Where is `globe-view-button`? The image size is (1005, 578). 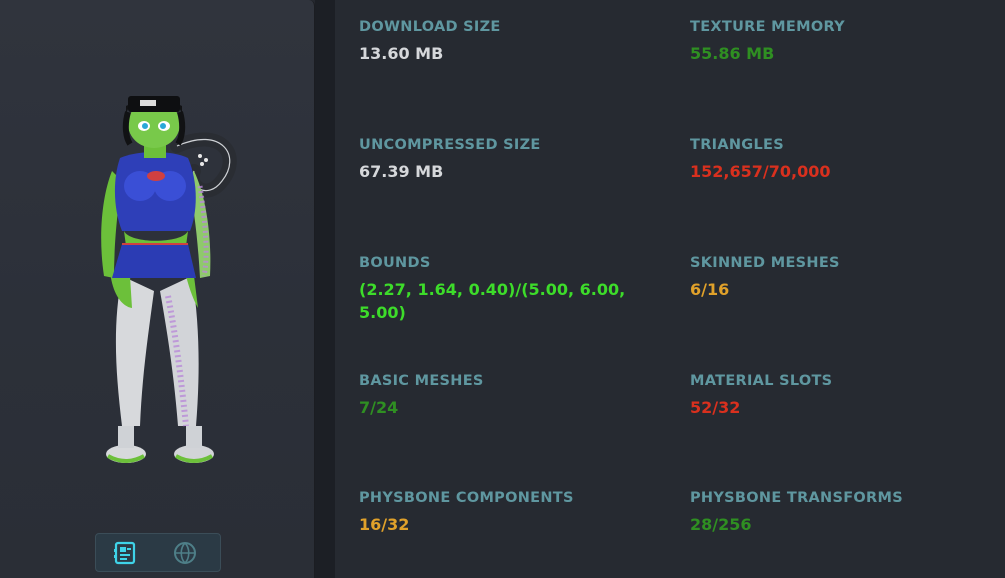 globe-view-button is located at coordinates (185, 553).